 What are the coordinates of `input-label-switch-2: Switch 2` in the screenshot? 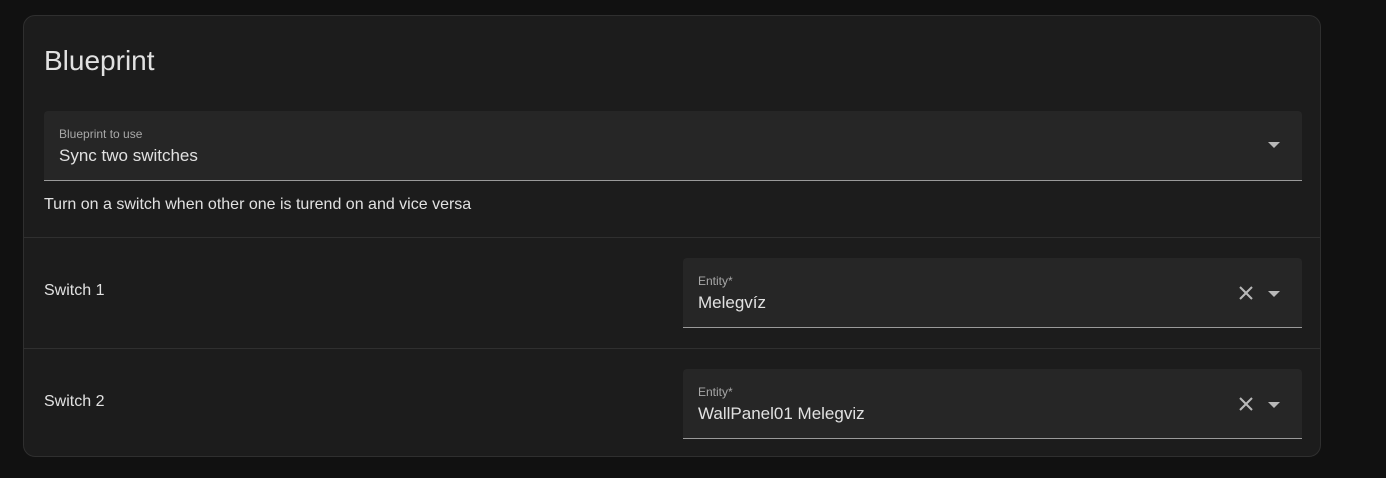 It's located at (74, 401).